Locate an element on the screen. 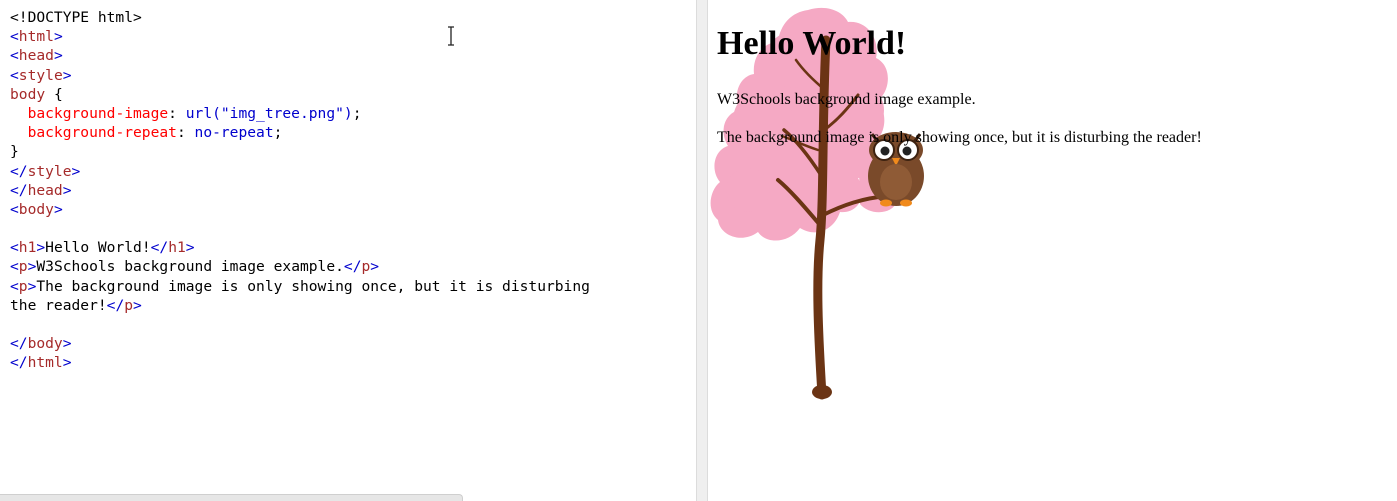  code-line: <body> is located at coordinates (300, 209).